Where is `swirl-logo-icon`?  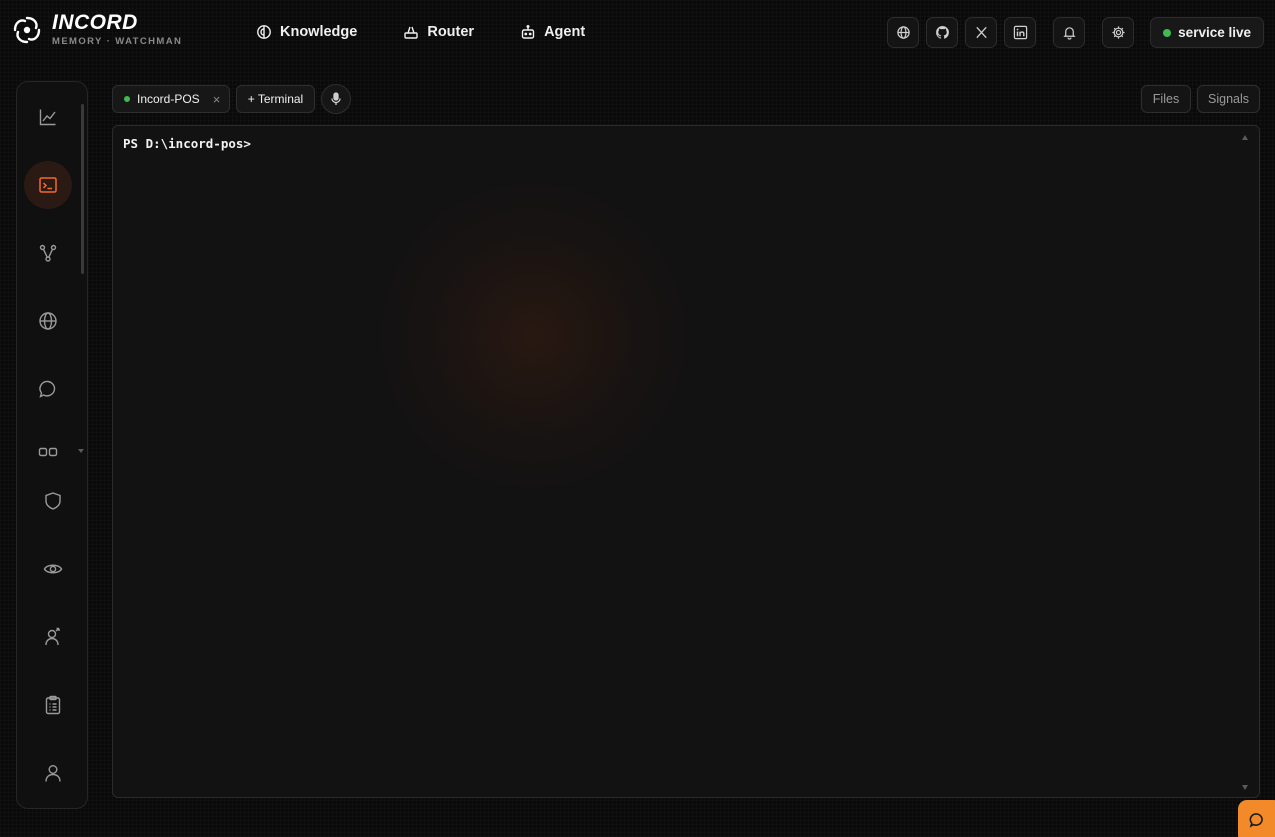
swirl-logo-icon is located at coordinates (27, 29).